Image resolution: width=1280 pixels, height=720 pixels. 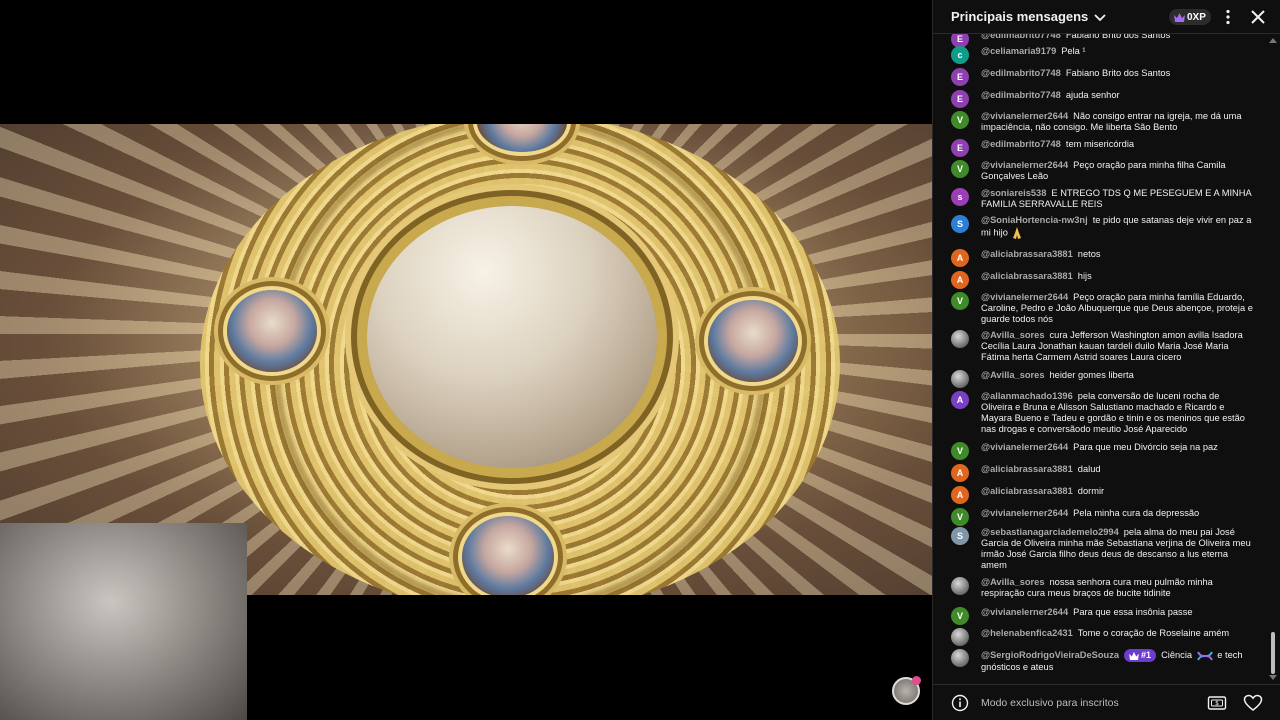 What do you see at coordinates (906, 690) in the screenshot?
I see `viewer-avatar-icon` at bounding box center [906, 690].